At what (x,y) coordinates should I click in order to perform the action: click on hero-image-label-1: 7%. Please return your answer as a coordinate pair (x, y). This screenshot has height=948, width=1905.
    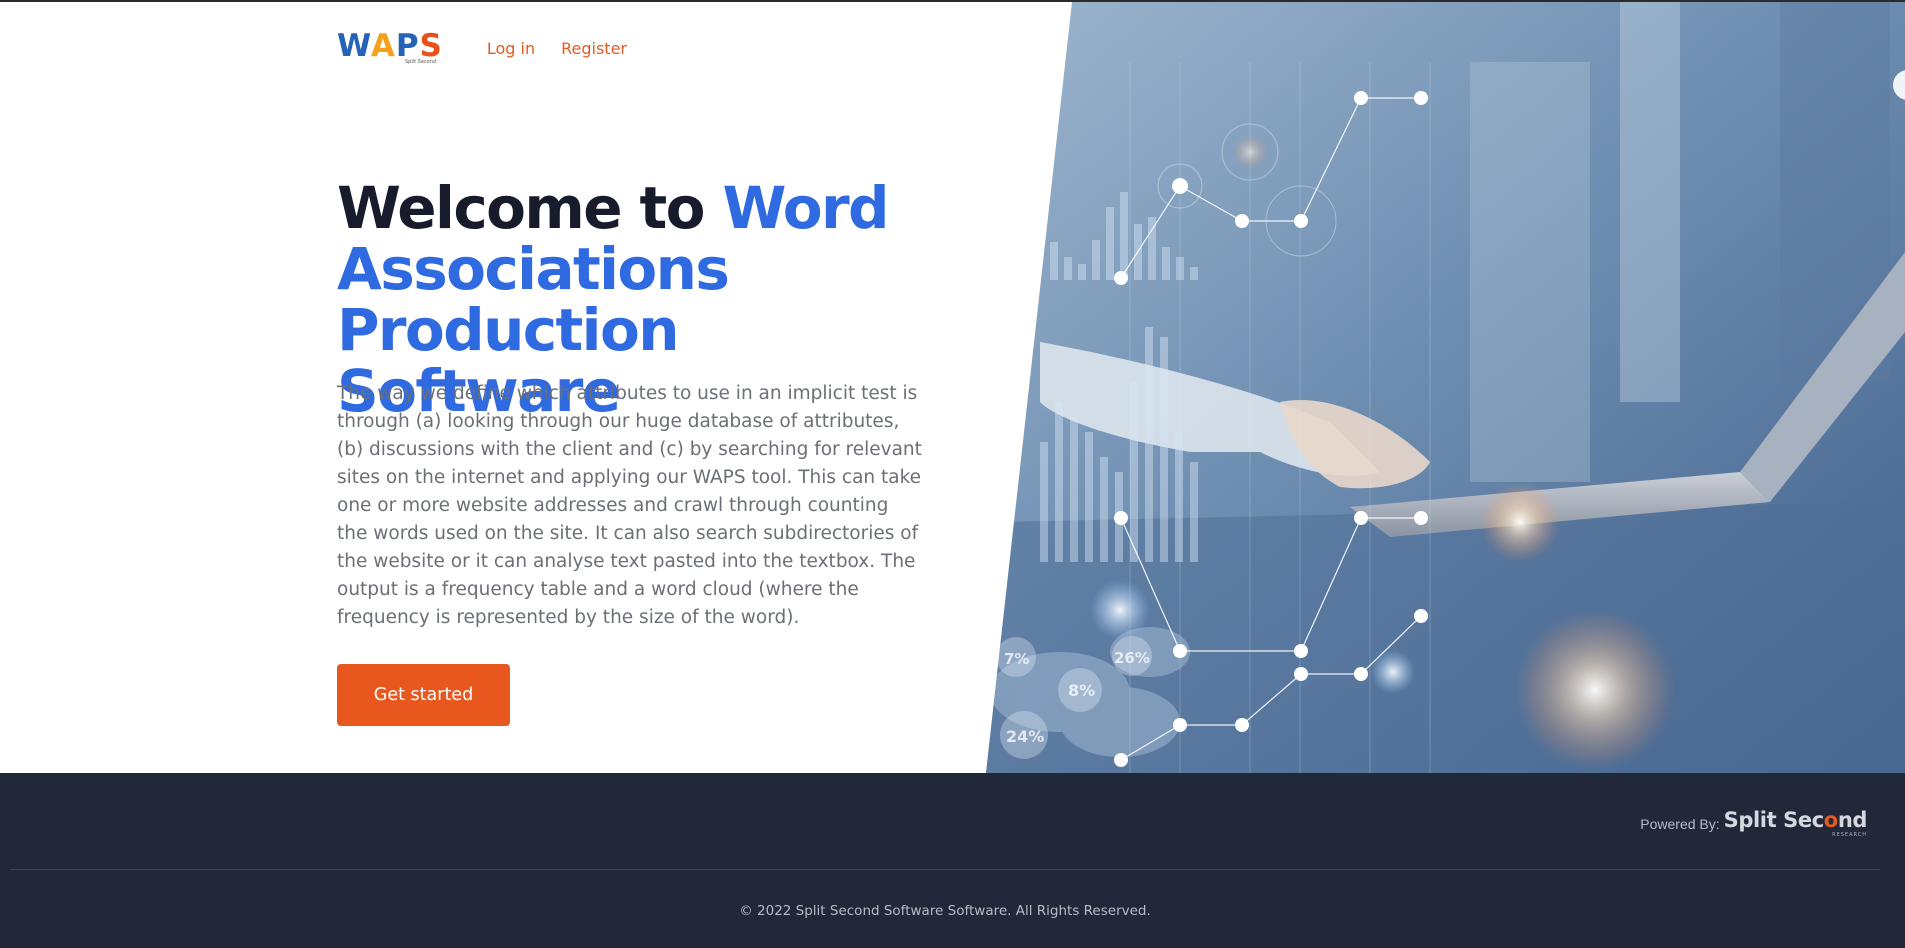
    Looking at the image, I should click on (1016, 659).